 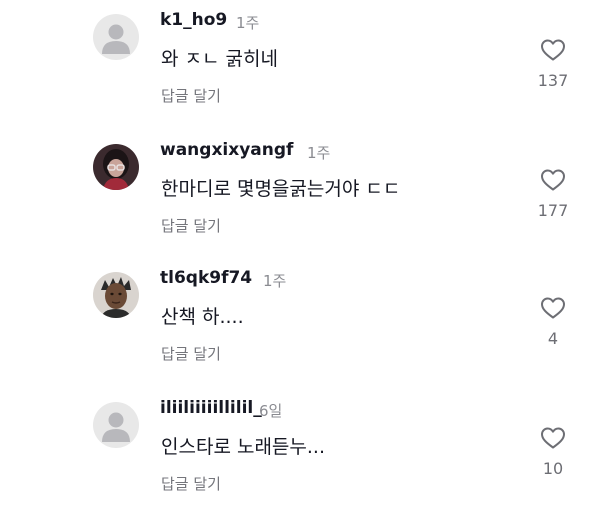 What do you see at coordinates (219, 59) in the screenshot?
I see `comment-text: 와 ㅈㄴ 굵히네` at bounding box center [219, 59].